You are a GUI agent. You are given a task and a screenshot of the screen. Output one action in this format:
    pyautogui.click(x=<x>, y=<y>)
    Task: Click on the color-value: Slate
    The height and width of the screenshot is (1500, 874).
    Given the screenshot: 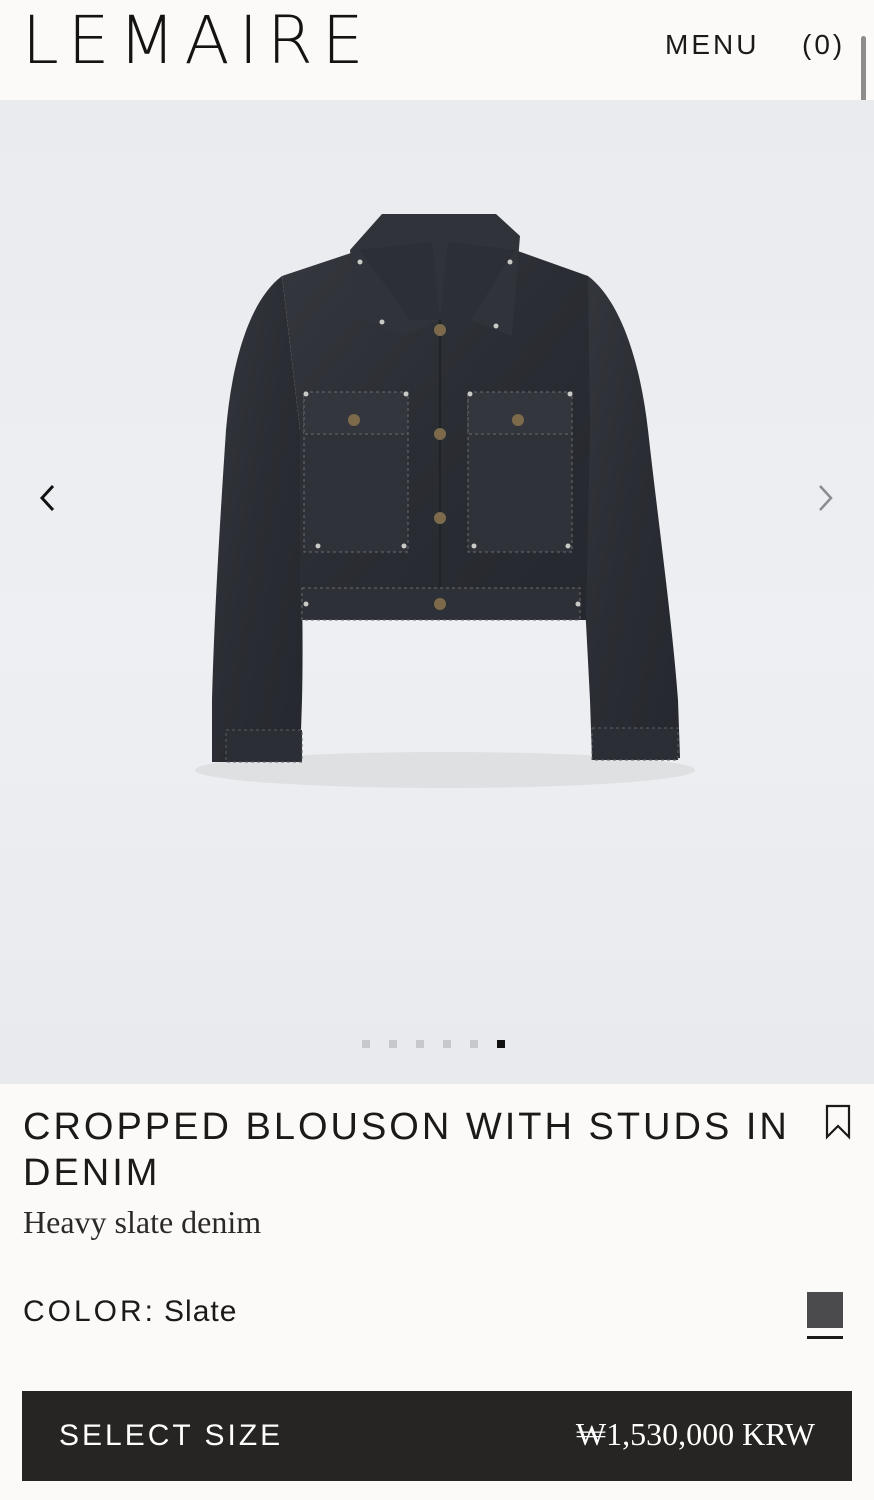 What is the action you would take?
    pyautogui.click(x=201, y=1311)
    